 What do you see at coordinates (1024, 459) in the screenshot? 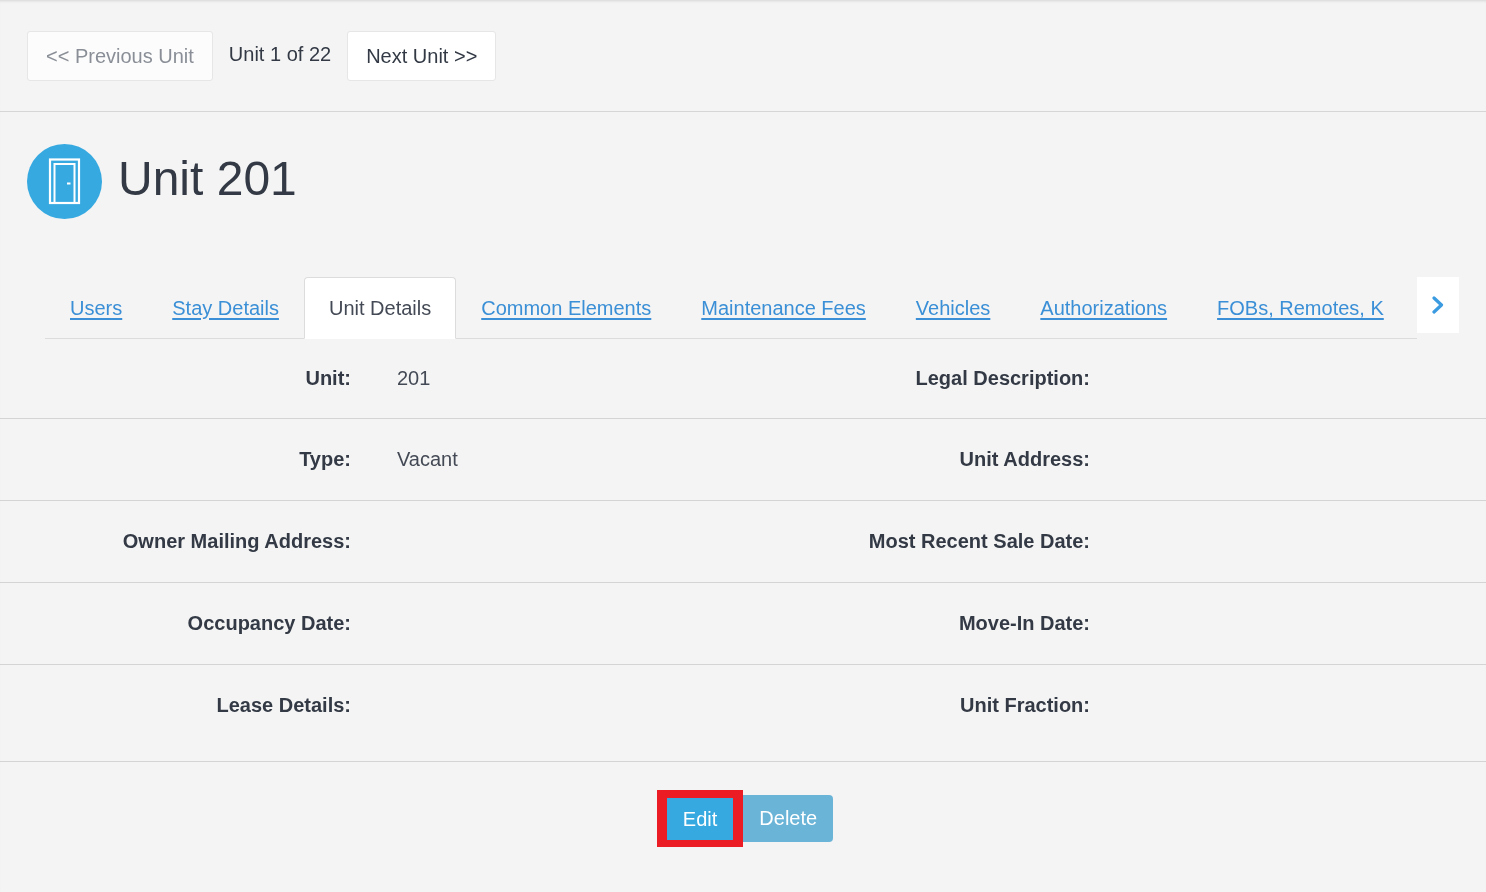
I see `field-label: Unit Address:` at bounding box center [1024, 459].